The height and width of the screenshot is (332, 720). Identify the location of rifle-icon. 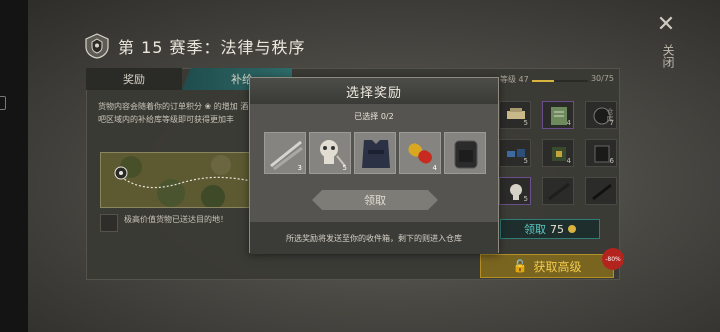
(559, 191).